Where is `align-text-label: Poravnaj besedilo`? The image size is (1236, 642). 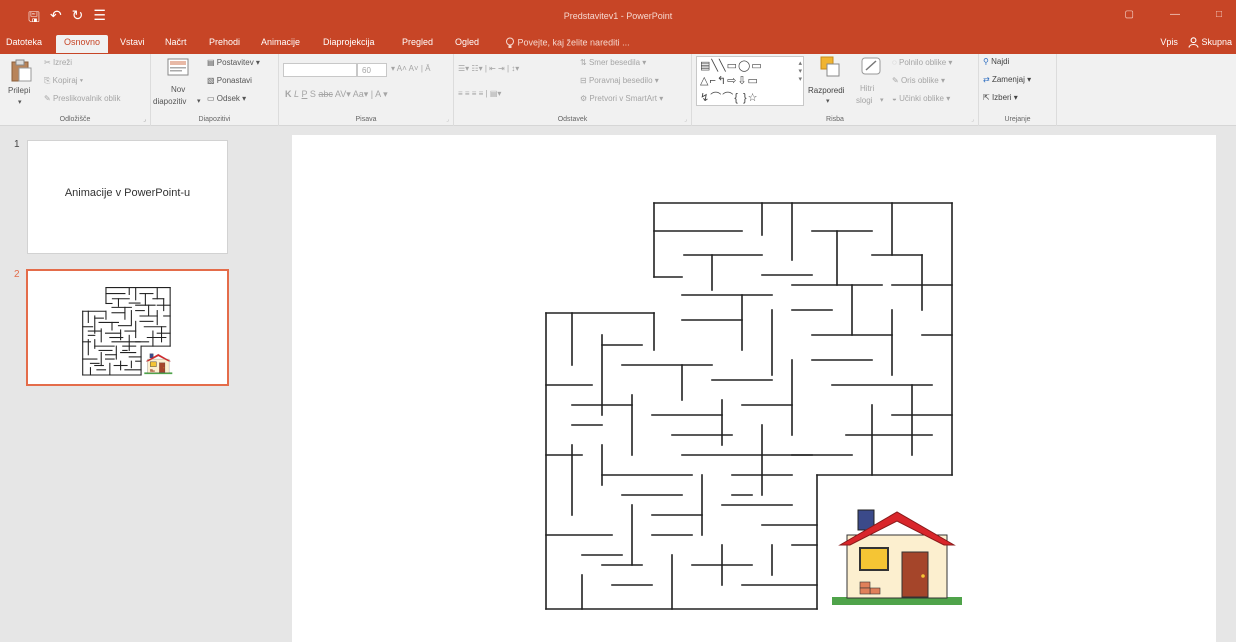 align-text-label: Poravnaj besedilo is located at coordinates (620, 80).